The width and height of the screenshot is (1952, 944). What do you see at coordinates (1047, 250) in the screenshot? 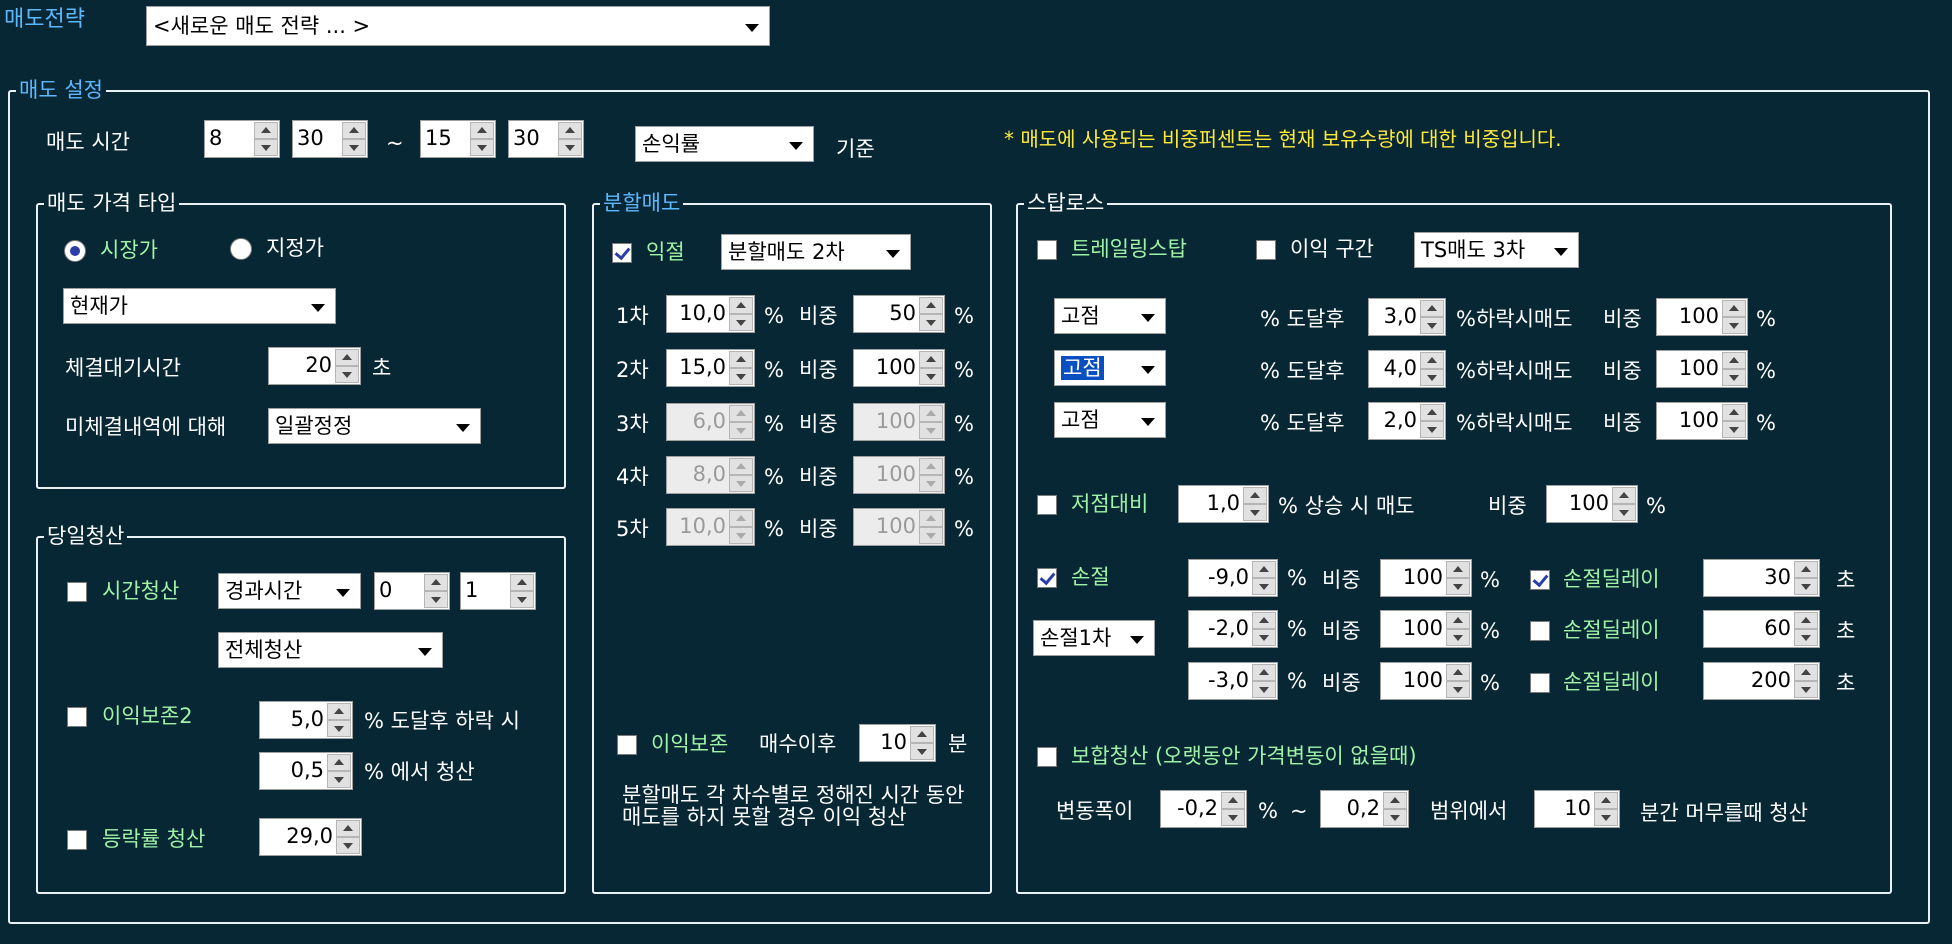
I see `trailing-stop-checkbox` at bounding box center [1047, 250].